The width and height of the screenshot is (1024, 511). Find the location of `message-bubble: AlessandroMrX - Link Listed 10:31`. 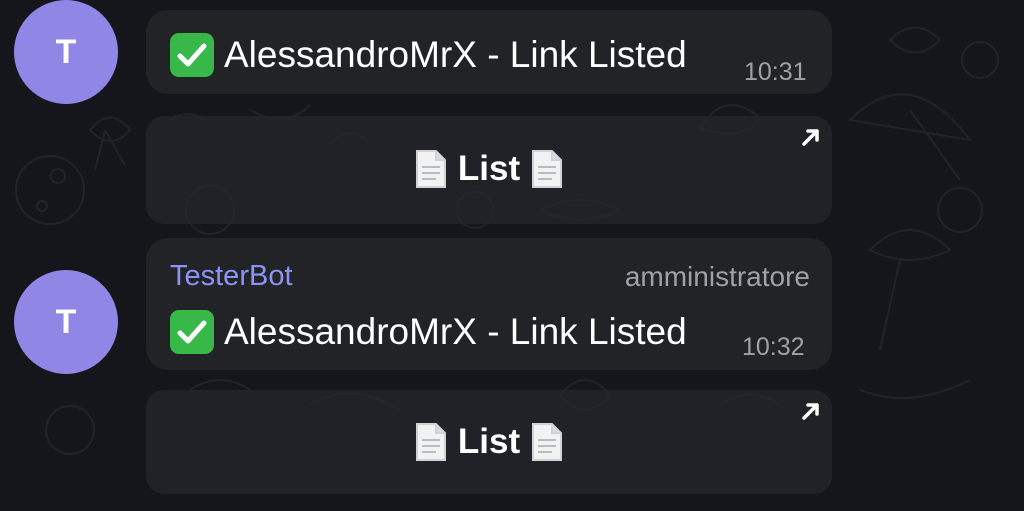

message-bubble: AlessandroMrX - Link Listed 10:31 is located at coordinates (489, 52).